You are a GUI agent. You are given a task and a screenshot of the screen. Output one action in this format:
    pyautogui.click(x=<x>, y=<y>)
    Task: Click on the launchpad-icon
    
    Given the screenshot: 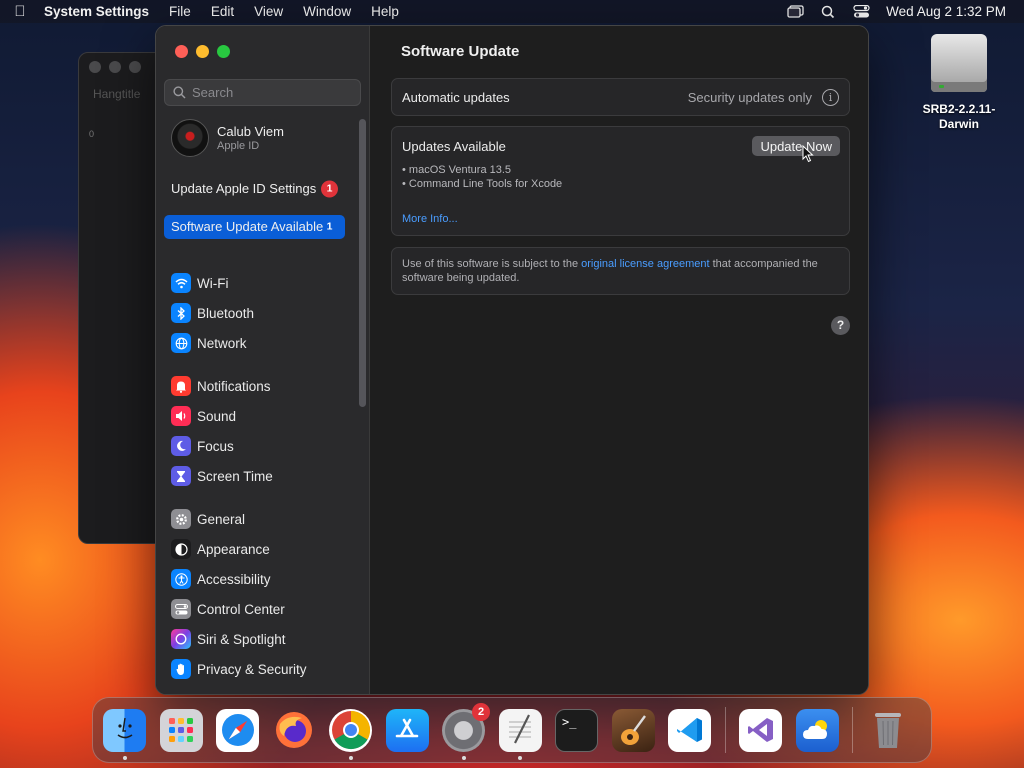 What is the action you would take?
    pyautogui.click(x=181, y=730)
    